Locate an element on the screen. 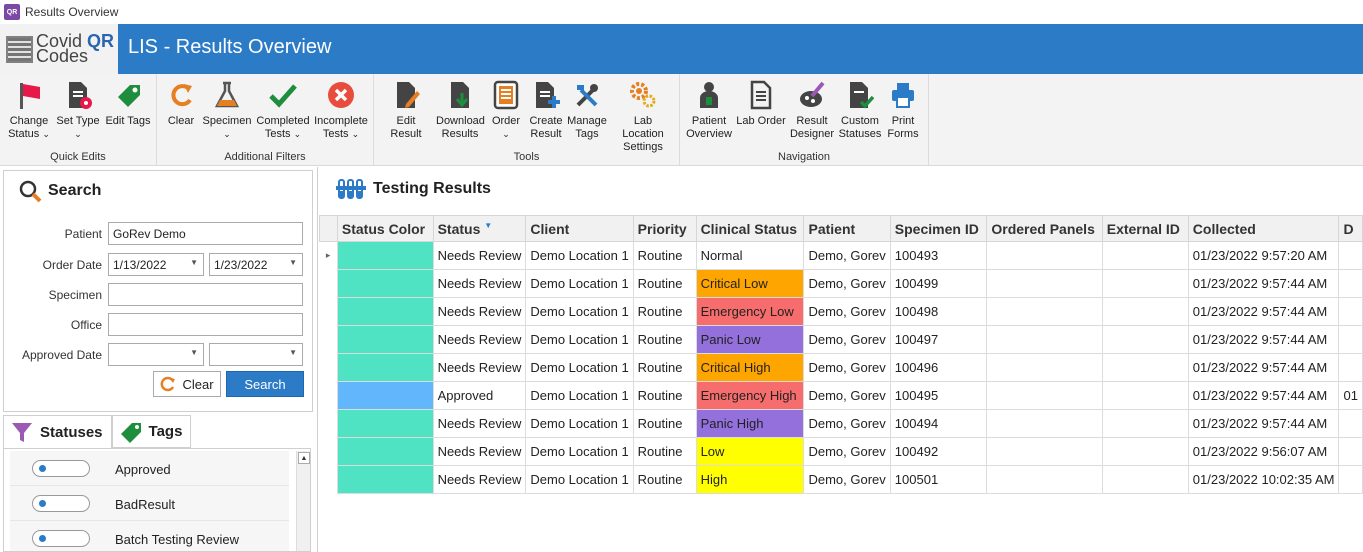 The image size is (1363, 552). order-date-from-picker: 1/13/2022 ▼ is located at coordinates (156, 264).